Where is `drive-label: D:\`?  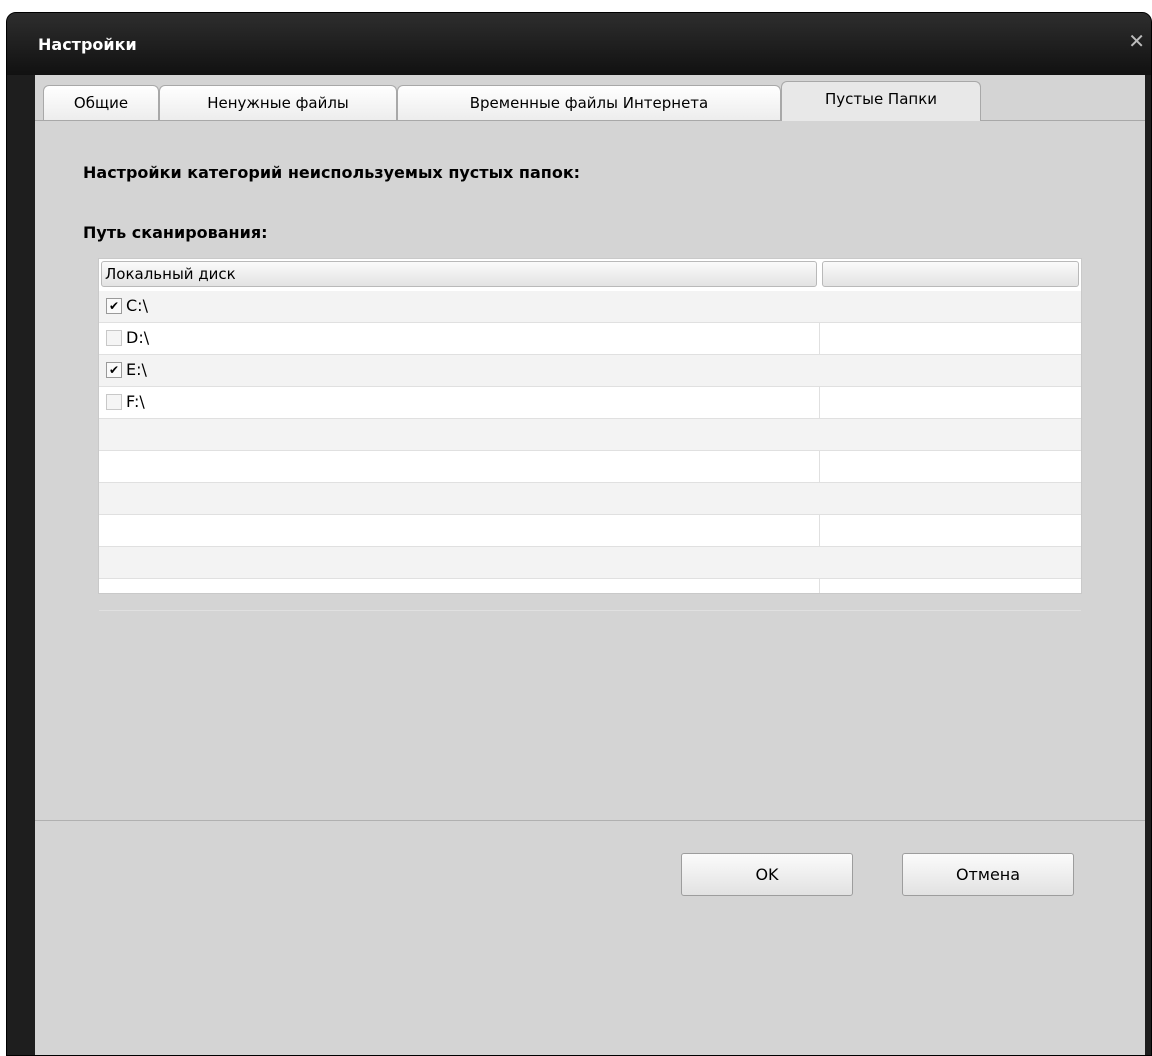 drive-label: D:\ is located at coordinates (138, 337).